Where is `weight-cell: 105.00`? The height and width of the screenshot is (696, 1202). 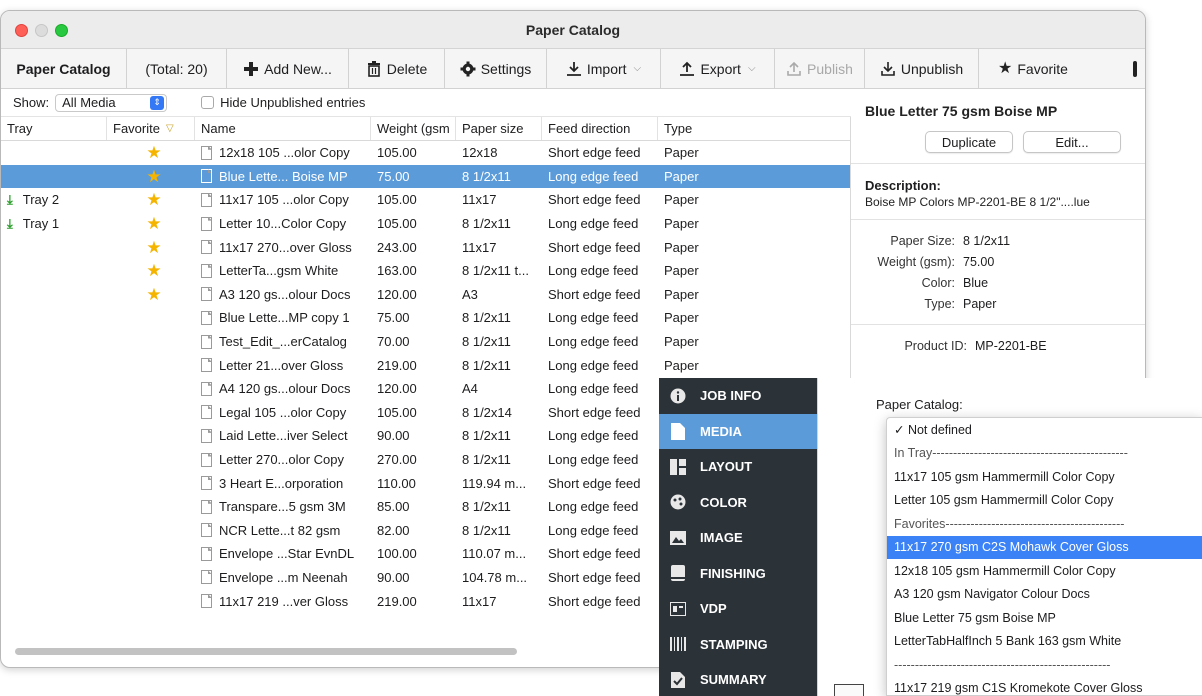 weight-cell: 105.00 is located at coordinates (397, 153).